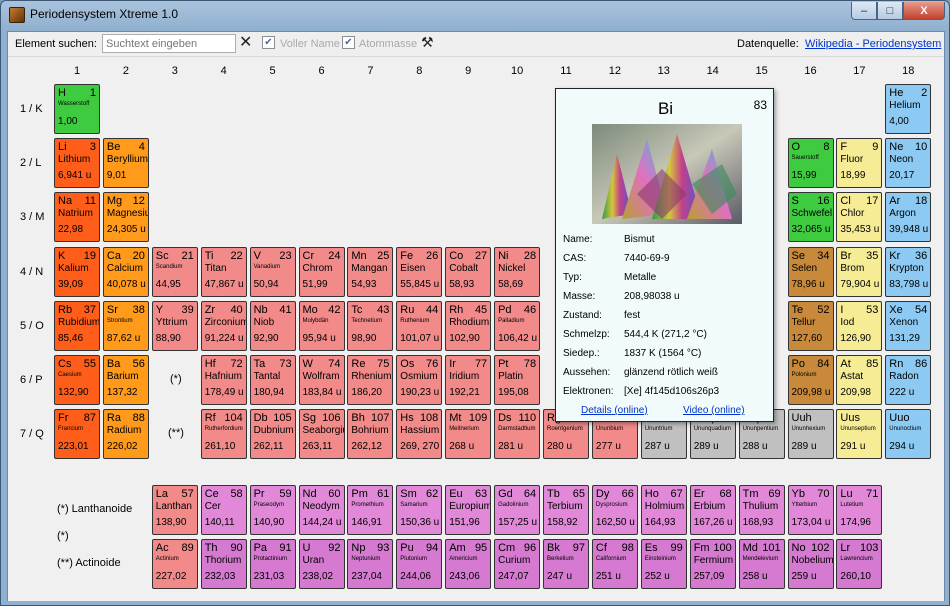 The width and height of the screenshot is (950, 606). What do you see at coordinates (223, 434) in the screenshot?
I see `element-cell-rf: Rf 104 Rutherfordium 261,10` at bounding box center [223, 434].